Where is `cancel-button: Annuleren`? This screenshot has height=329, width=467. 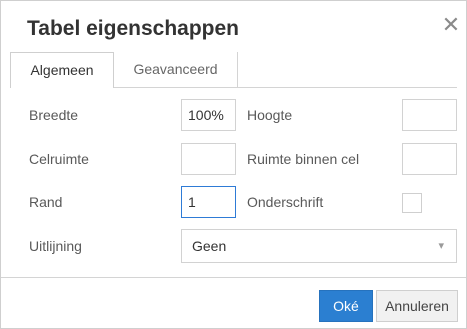 cancel-button: Annuleren is located at coordinates (417, 306).